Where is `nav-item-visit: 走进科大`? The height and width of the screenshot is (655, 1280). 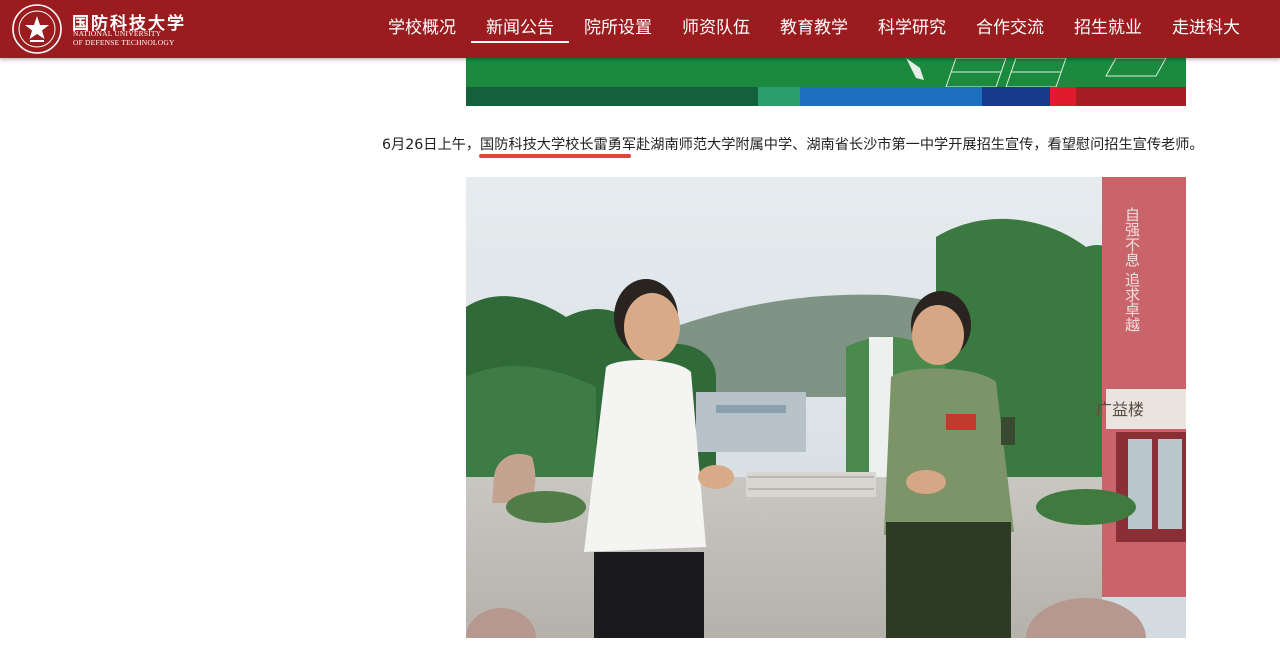 nav-item-visit: 走进科大 is located at coordinates (1206, 29).